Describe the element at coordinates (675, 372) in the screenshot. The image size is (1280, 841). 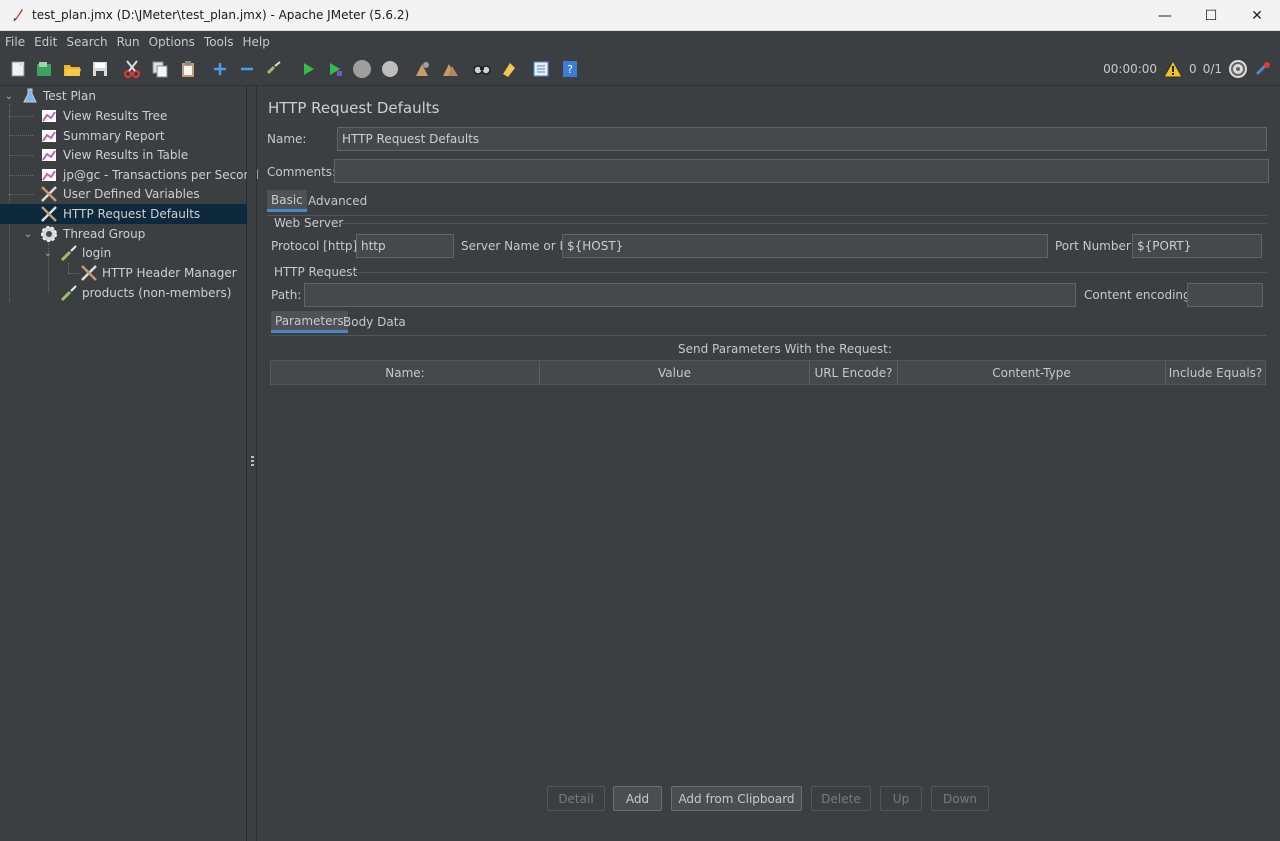
I see `column-header-value: Value` at that location.